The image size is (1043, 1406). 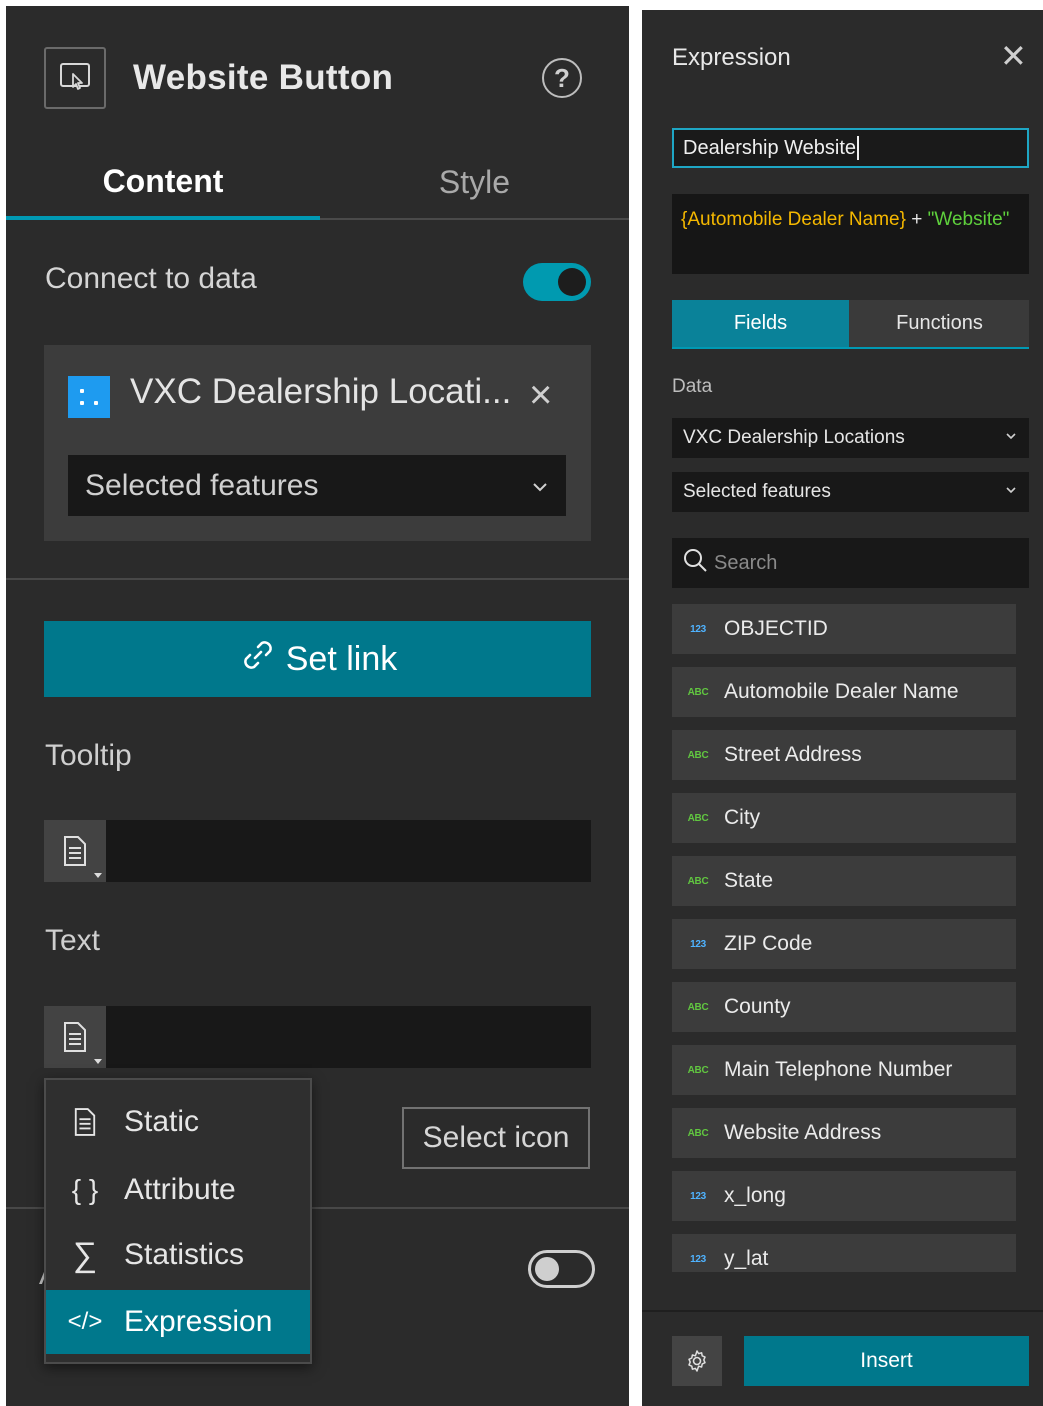 What do you see at coordinates (842, 1311) in the screenshot?
I see `footer-divider` at bounding box center [842, 1311].